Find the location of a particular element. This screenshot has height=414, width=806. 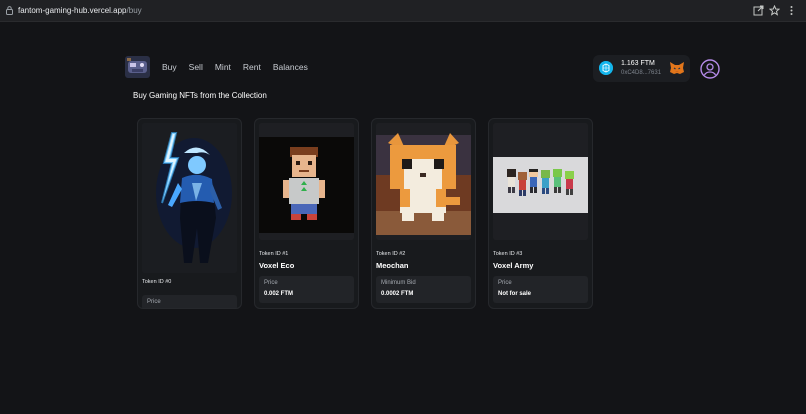

browser-address-bar: fantom-gaming-hub.vercel.app/buy is located at coordinates (403, 11).